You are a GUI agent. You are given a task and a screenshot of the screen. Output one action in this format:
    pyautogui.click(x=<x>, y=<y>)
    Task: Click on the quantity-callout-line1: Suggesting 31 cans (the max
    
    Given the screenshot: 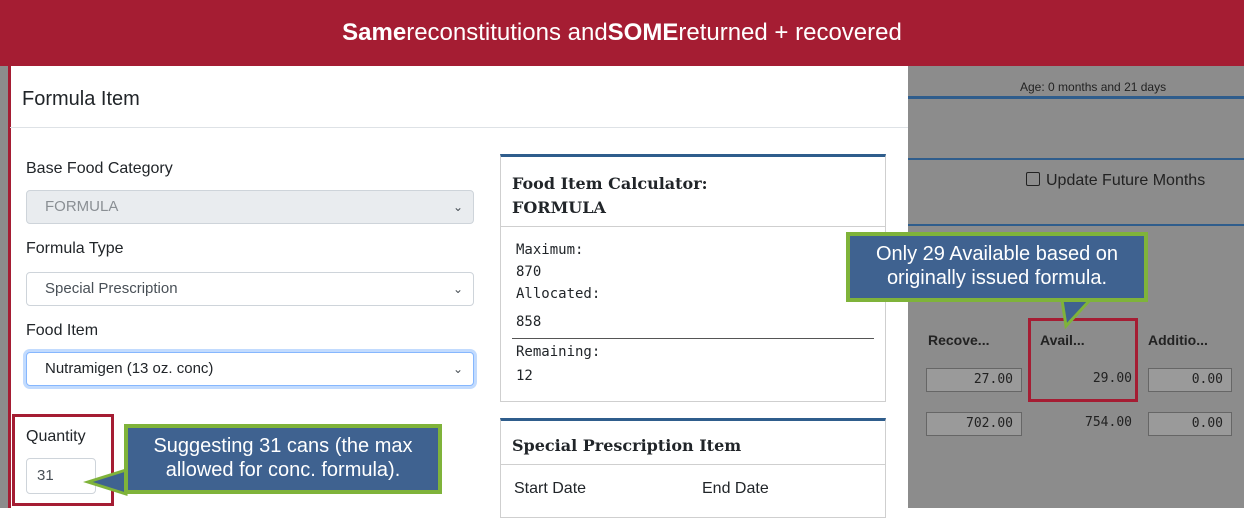 What is the action you would take?
    pyautogui.click(x=283, y=446)
    